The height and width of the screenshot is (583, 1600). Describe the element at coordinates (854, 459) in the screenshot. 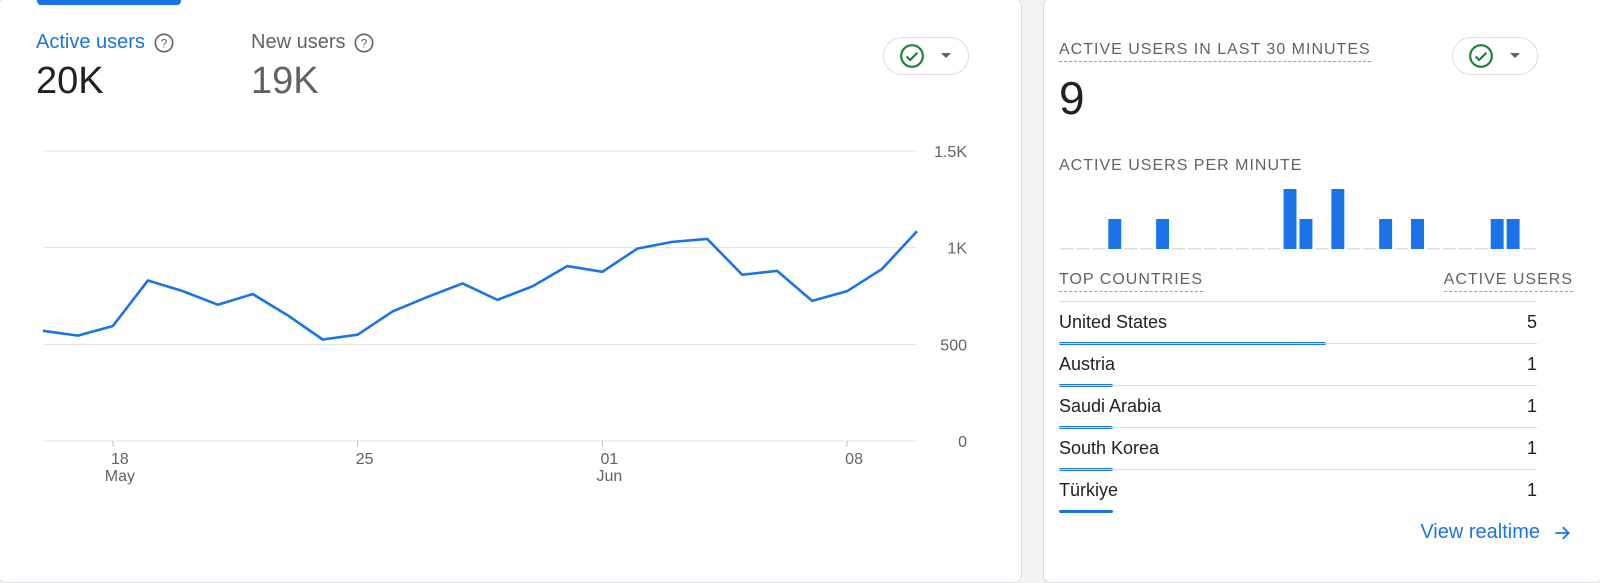

I see `x-tick-label: 08` at that location.